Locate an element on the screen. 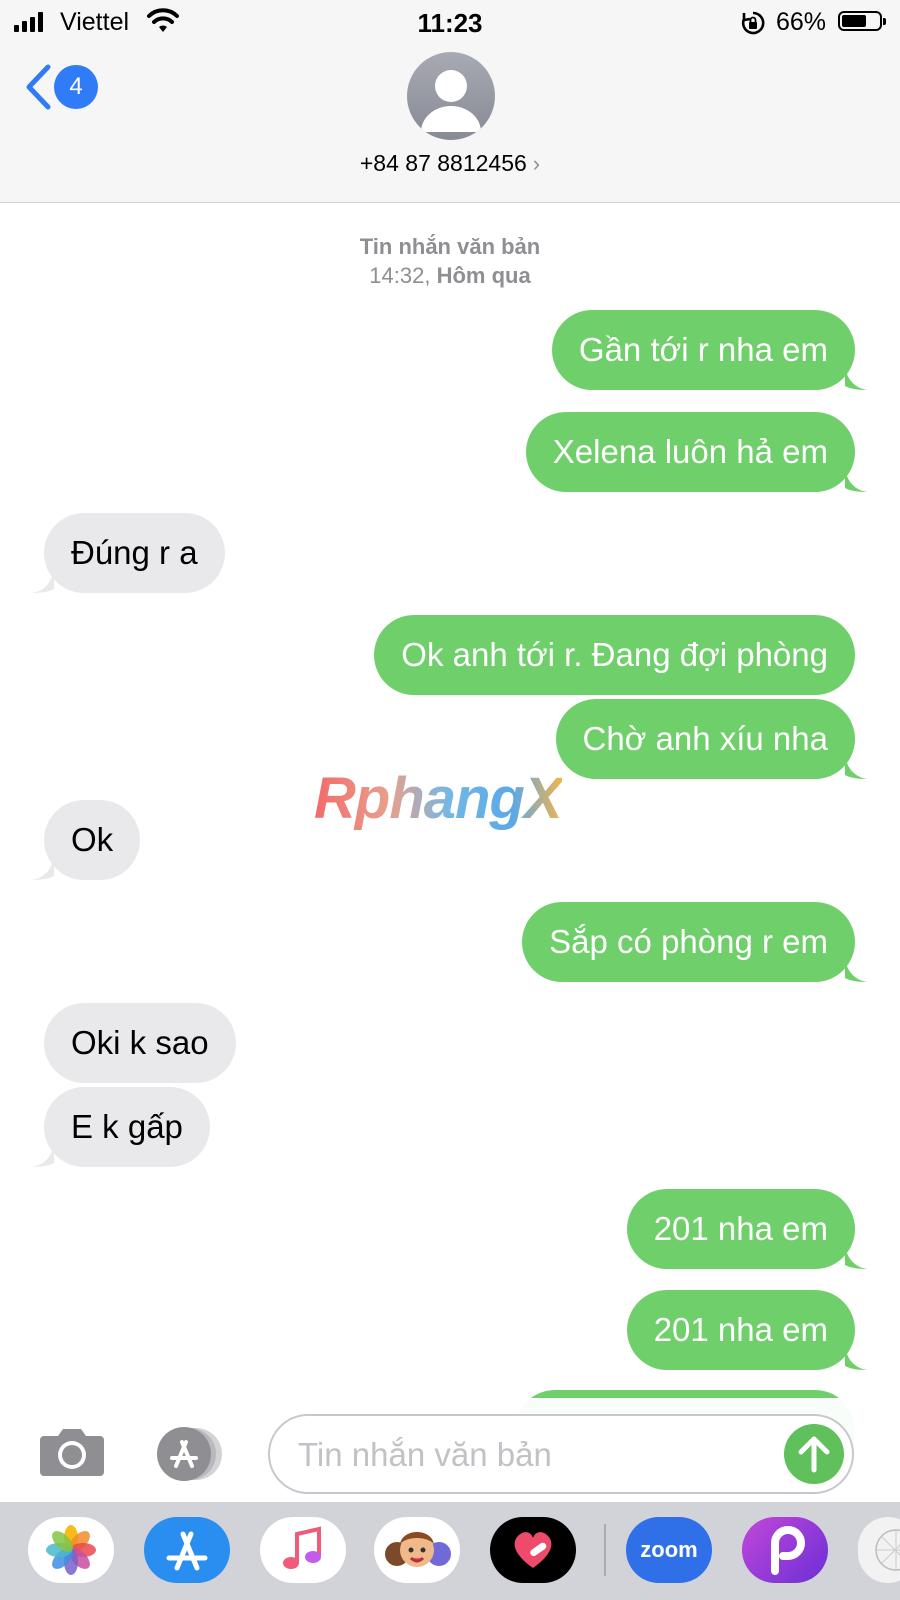 This screenshot has height=1600, width=900. contact-avatar is located at coordinates (451, 96).